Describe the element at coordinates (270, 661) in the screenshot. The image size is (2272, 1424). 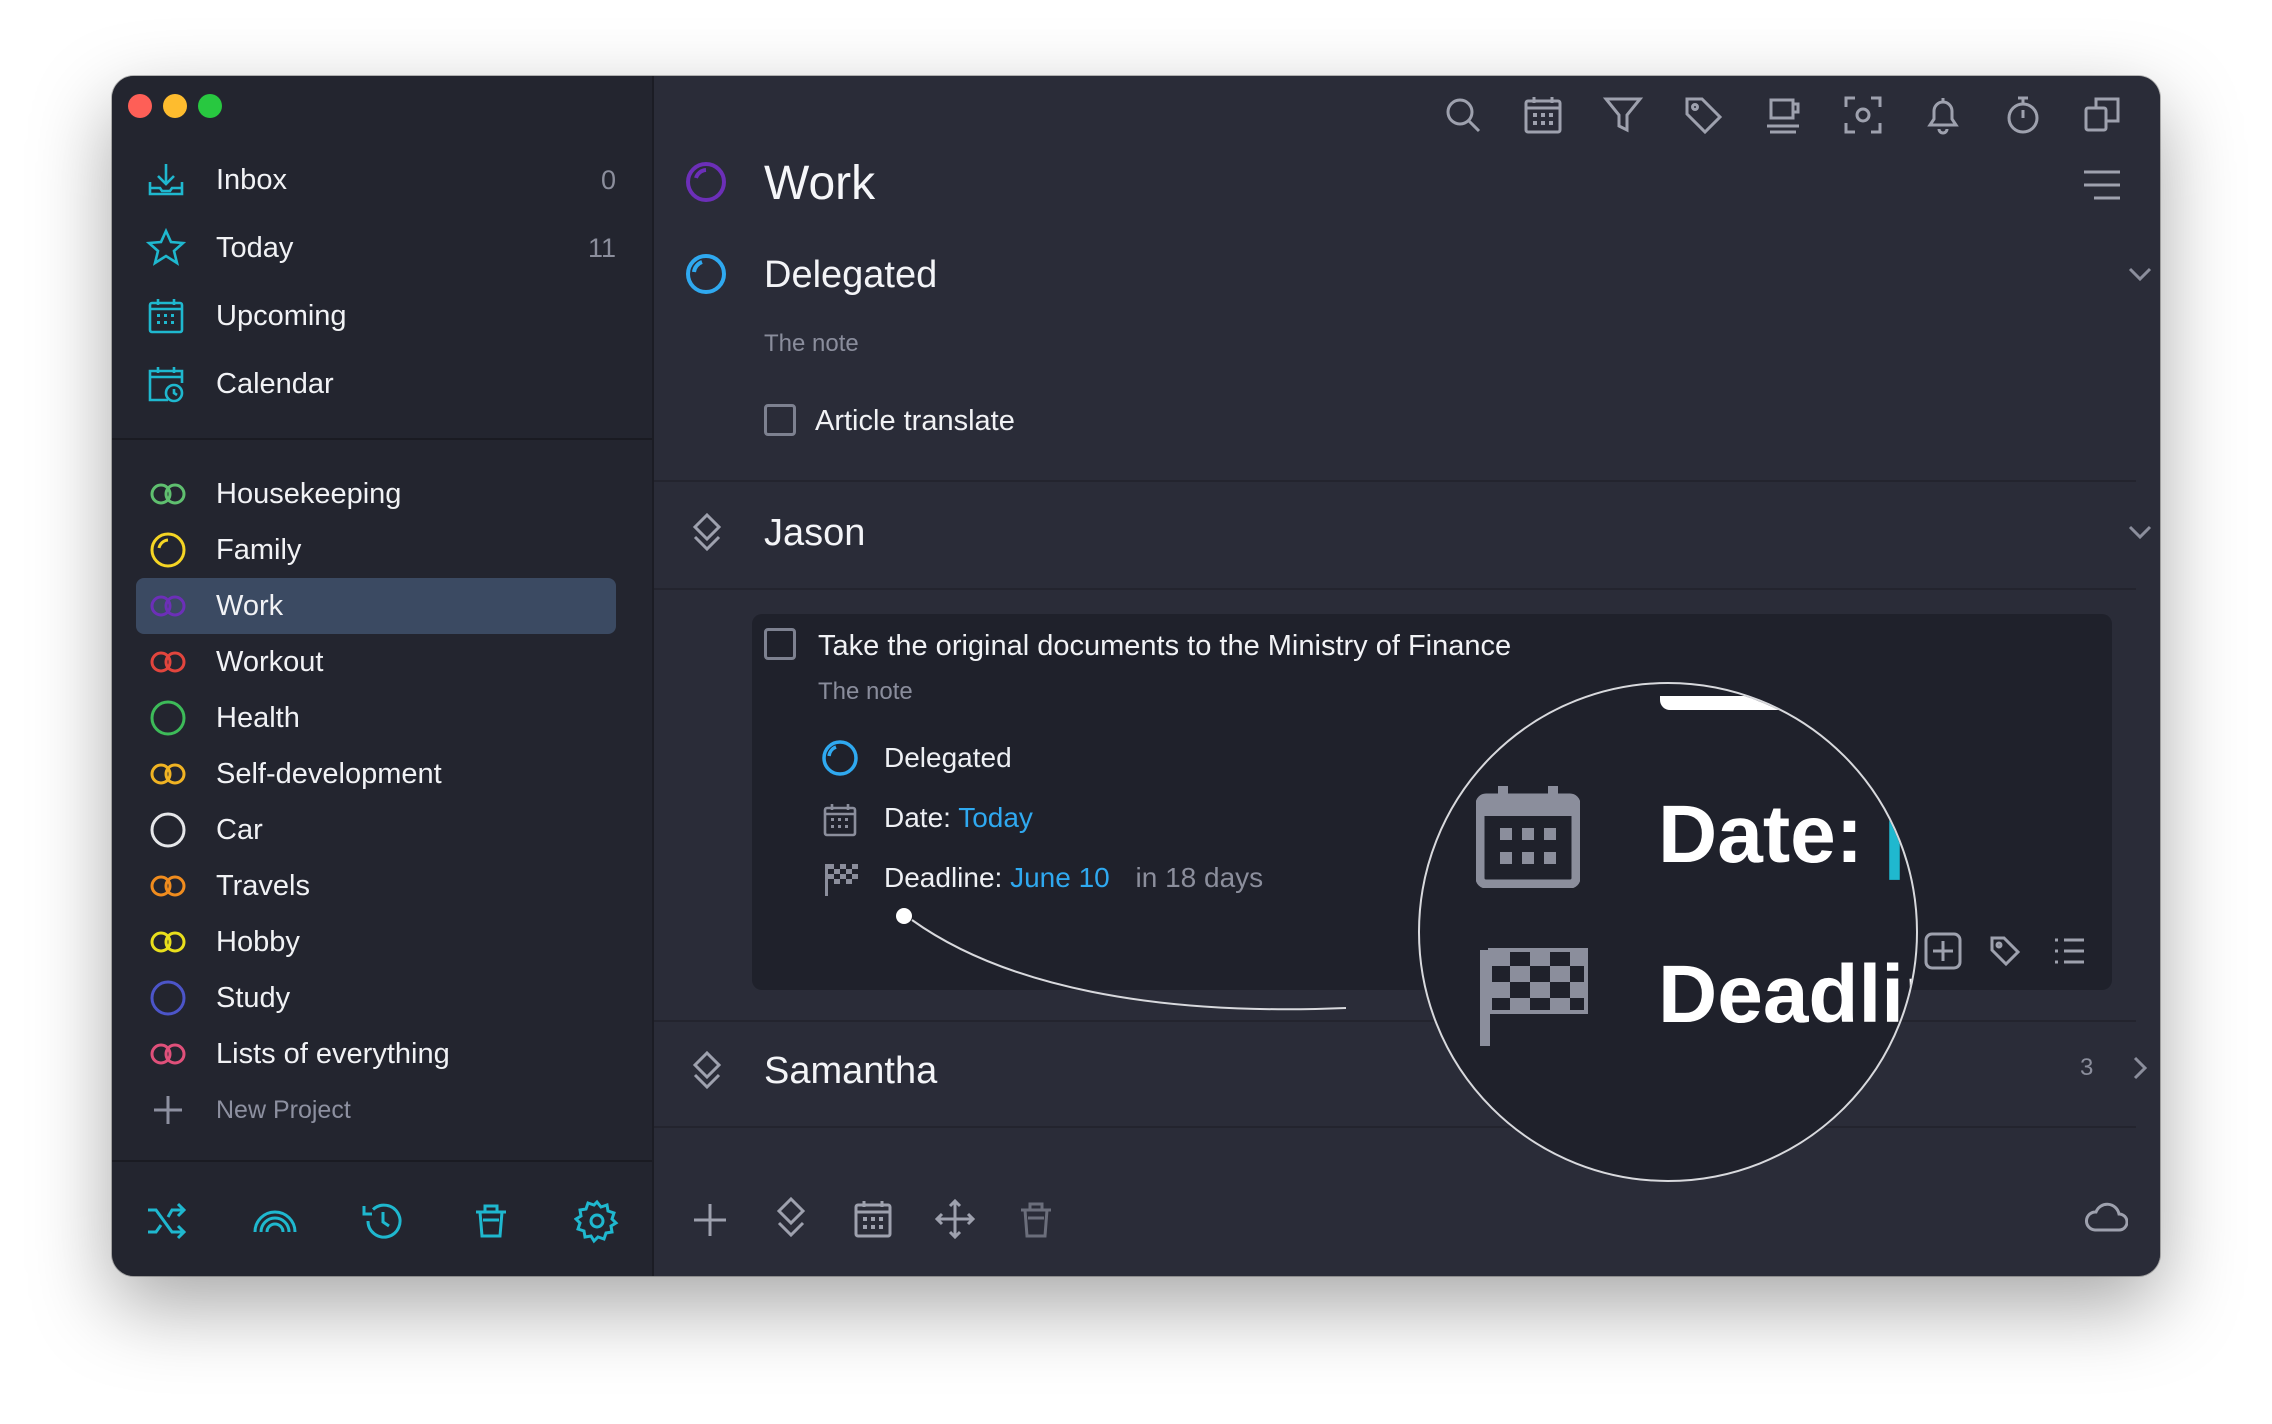
I see `project-label: Workout` at that location.